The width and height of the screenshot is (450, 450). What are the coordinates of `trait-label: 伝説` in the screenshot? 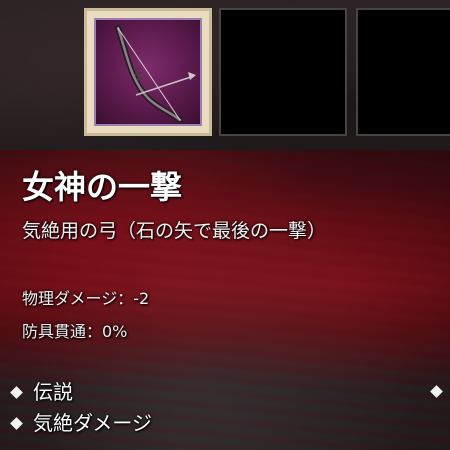 It's located at (53, 392).